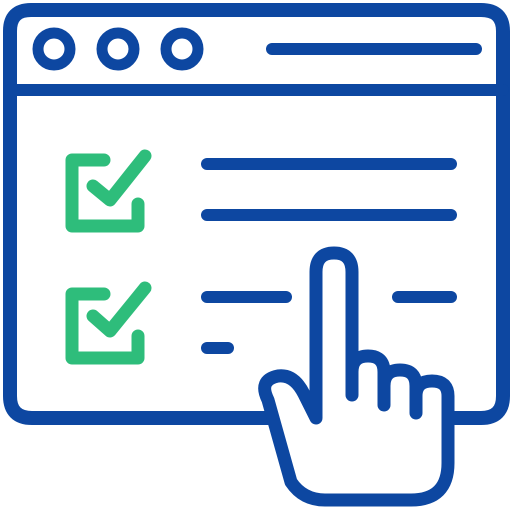 This screenshot has width=513, height=513. I want to click on window-controls, so click(118, 49).